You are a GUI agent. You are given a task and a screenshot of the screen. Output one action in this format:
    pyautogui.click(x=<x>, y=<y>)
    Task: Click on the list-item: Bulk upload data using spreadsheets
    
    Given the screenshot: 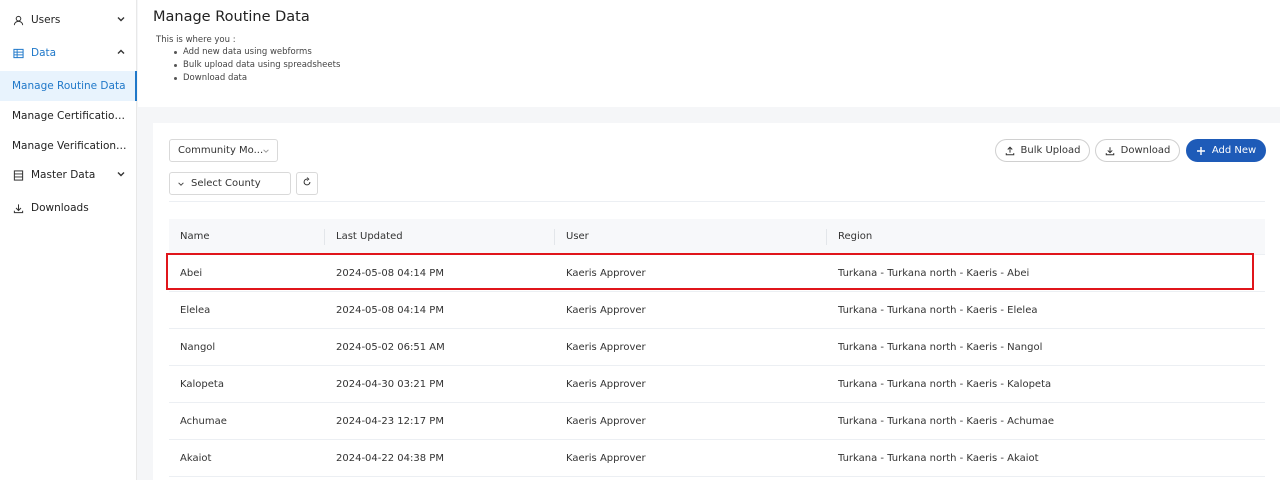 What is the action you would take?
    pyautogui.click(x=257, y=66)
    